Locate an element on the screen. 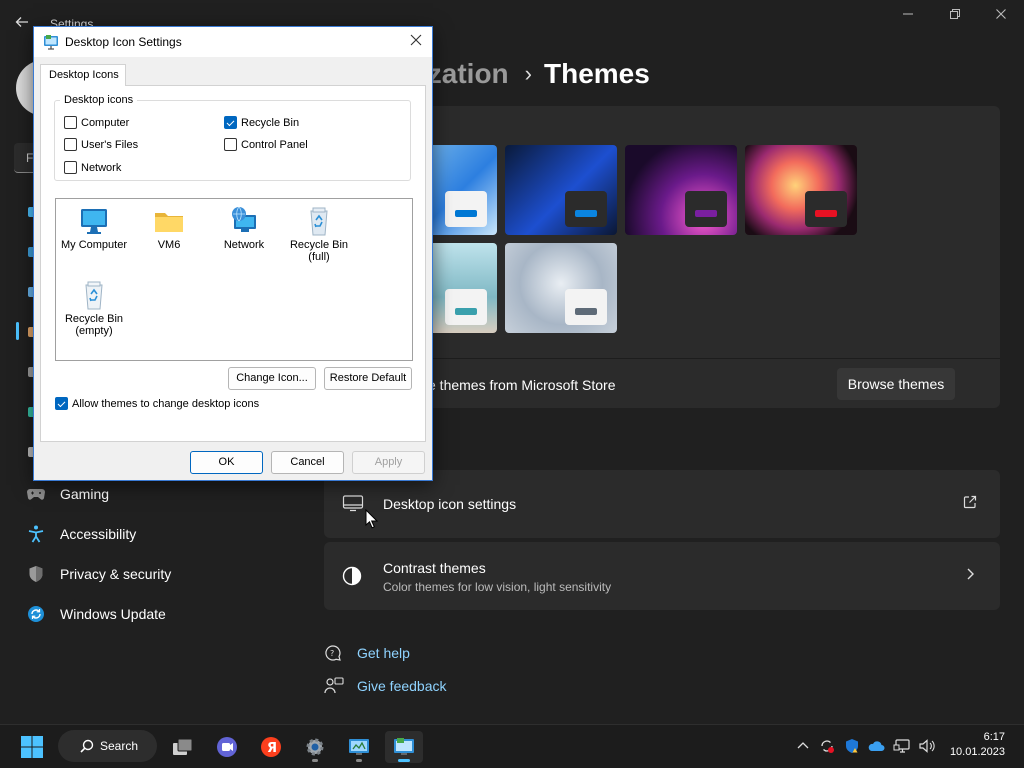 The width and height of the screenshot is (1024, 768). chat-icon is located at coordinates (227, 747).